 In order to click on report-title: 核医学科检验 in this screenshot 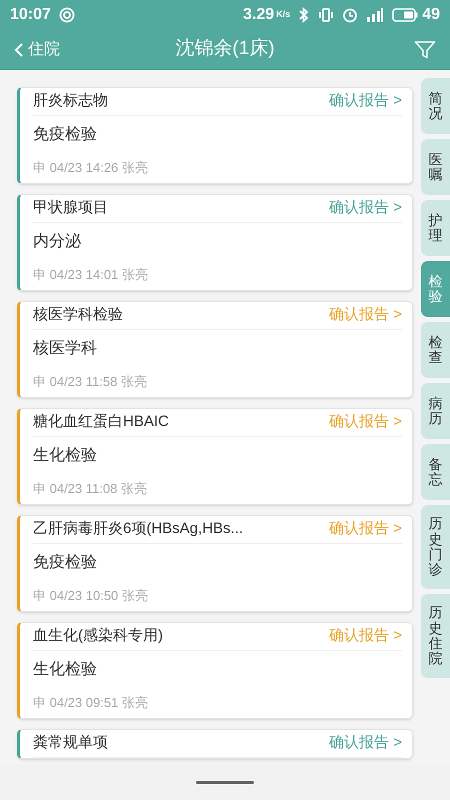, I will do `click(78, 315)`.